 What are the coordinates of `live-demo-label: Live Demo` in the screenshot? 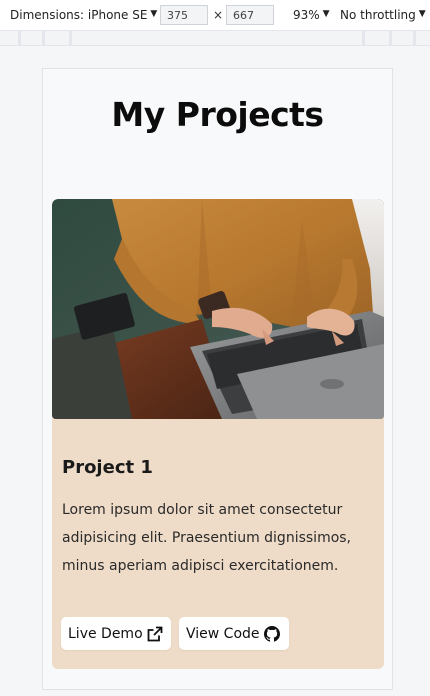 It's located at (105, 633).